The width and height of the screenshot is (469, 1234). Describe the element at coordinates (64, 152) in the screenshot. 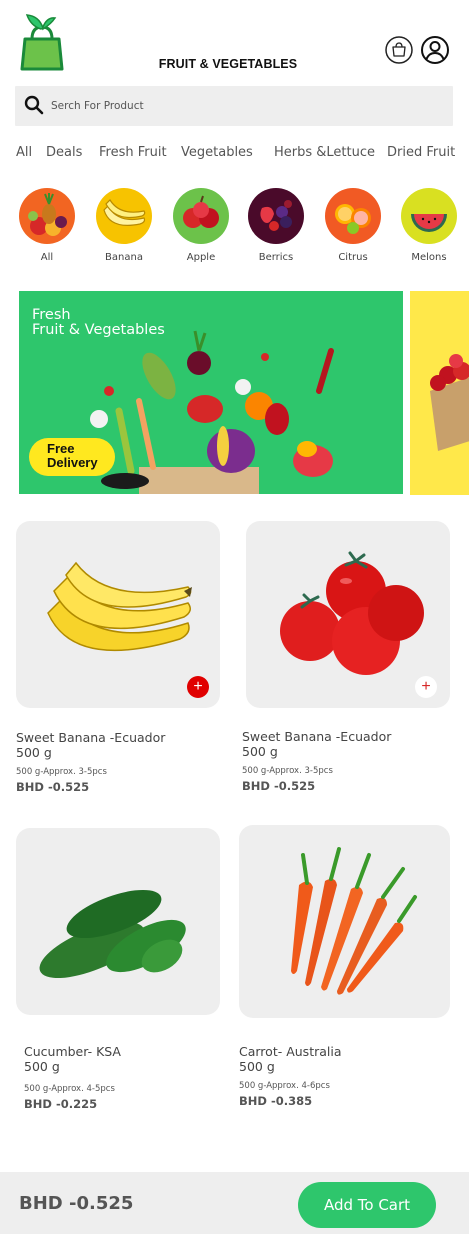

I see `tab-deals: Deals` at that location.